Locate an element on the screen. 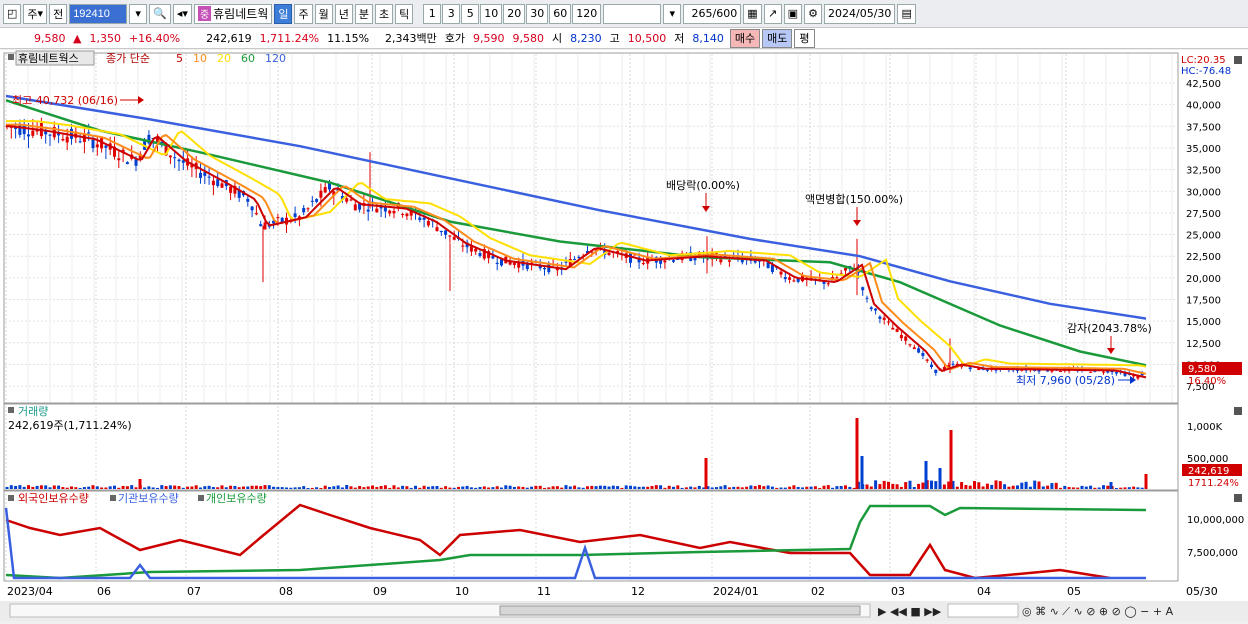 This screenshot has height=624, width=1248. low-label: 저 is located at coordinates (679, 38).